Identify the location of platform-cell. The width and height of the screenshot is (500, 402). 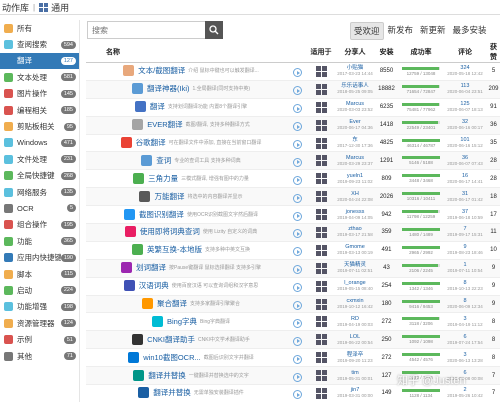
(321, 250).